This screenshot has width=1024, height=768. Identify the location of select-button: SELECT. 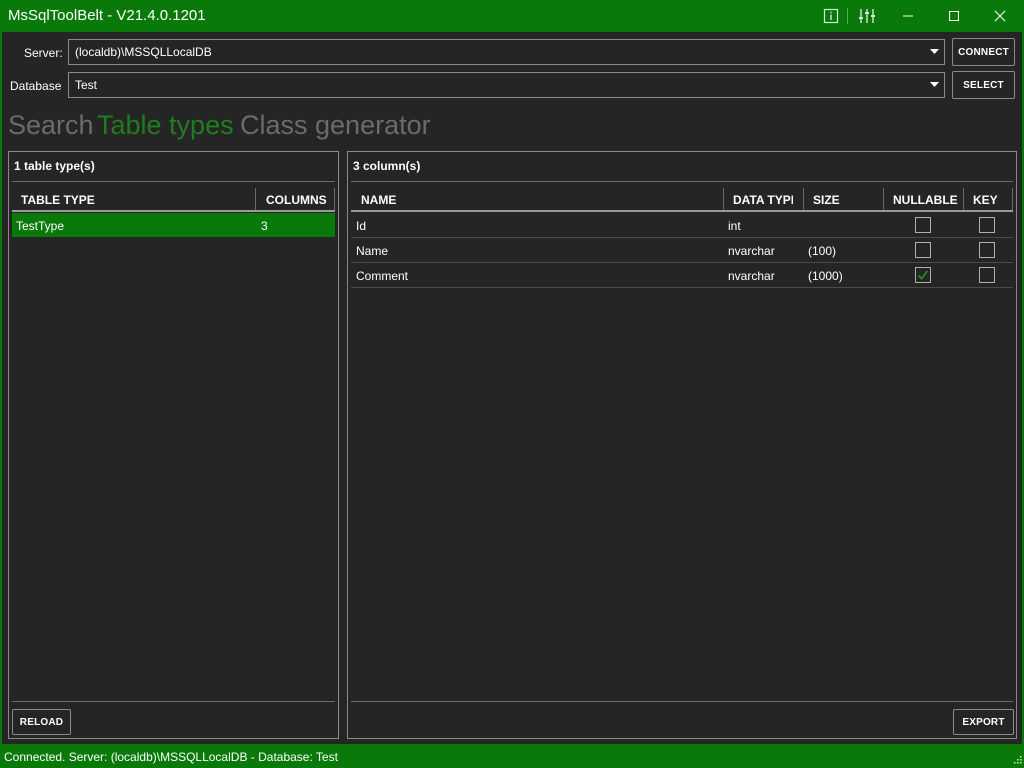
(983, 85).